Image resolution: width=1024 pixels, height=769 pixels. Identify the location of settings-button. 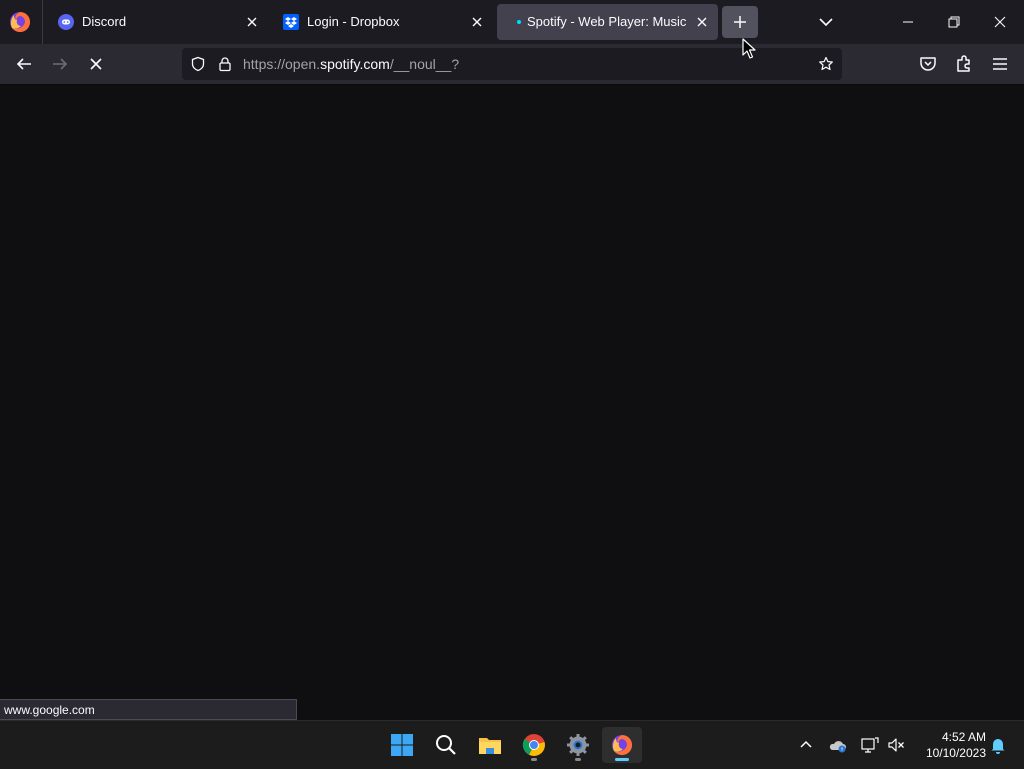
(578, 745).